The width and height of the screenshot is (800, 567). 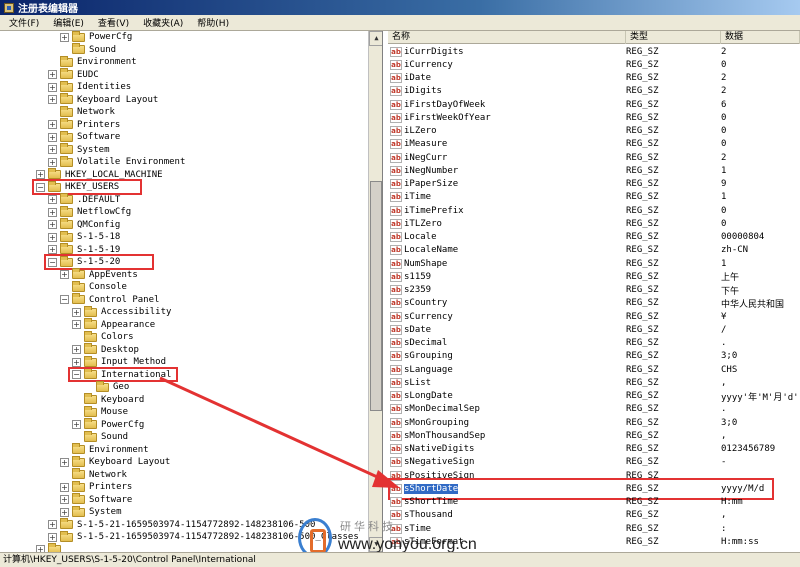 I want to click on tree-node: + Volatile Environment, so click(x=116, y=162).